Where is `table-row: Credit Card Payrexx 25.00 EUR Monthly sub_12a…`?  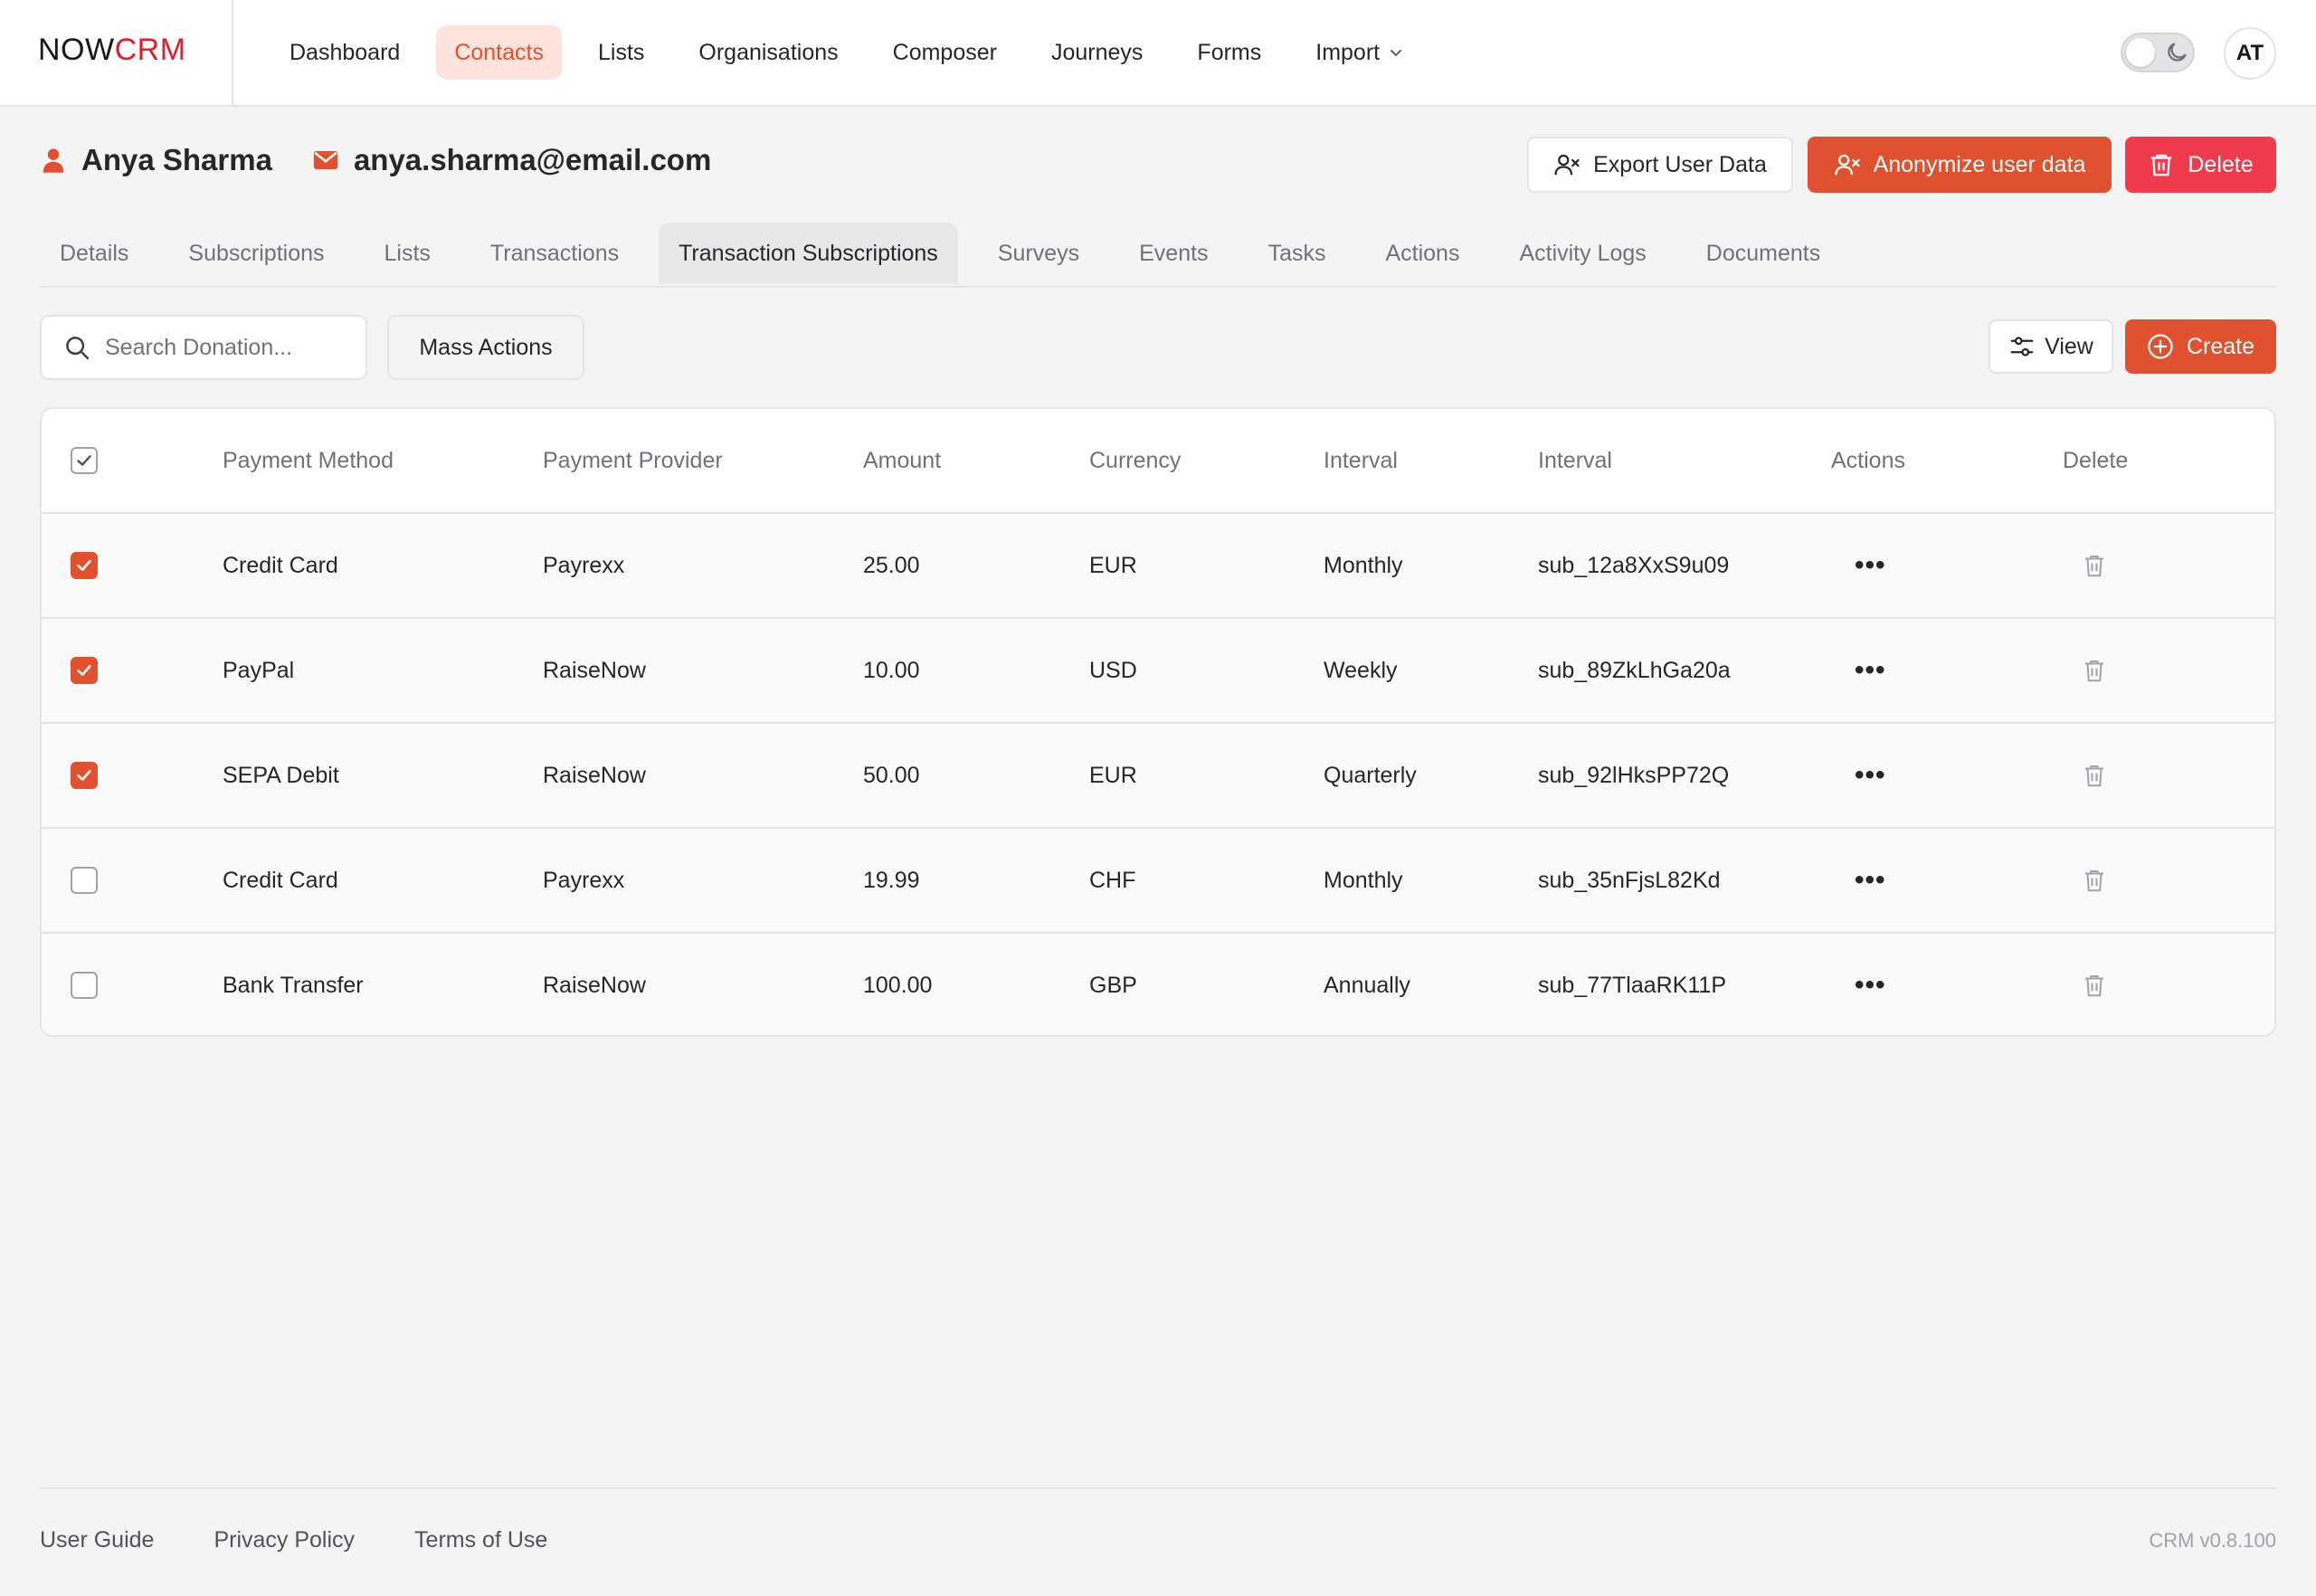 table-row: Credit Card Payrexx 25.00 EUR Monthly sub_12a… is located at coordinates (1158, 566).